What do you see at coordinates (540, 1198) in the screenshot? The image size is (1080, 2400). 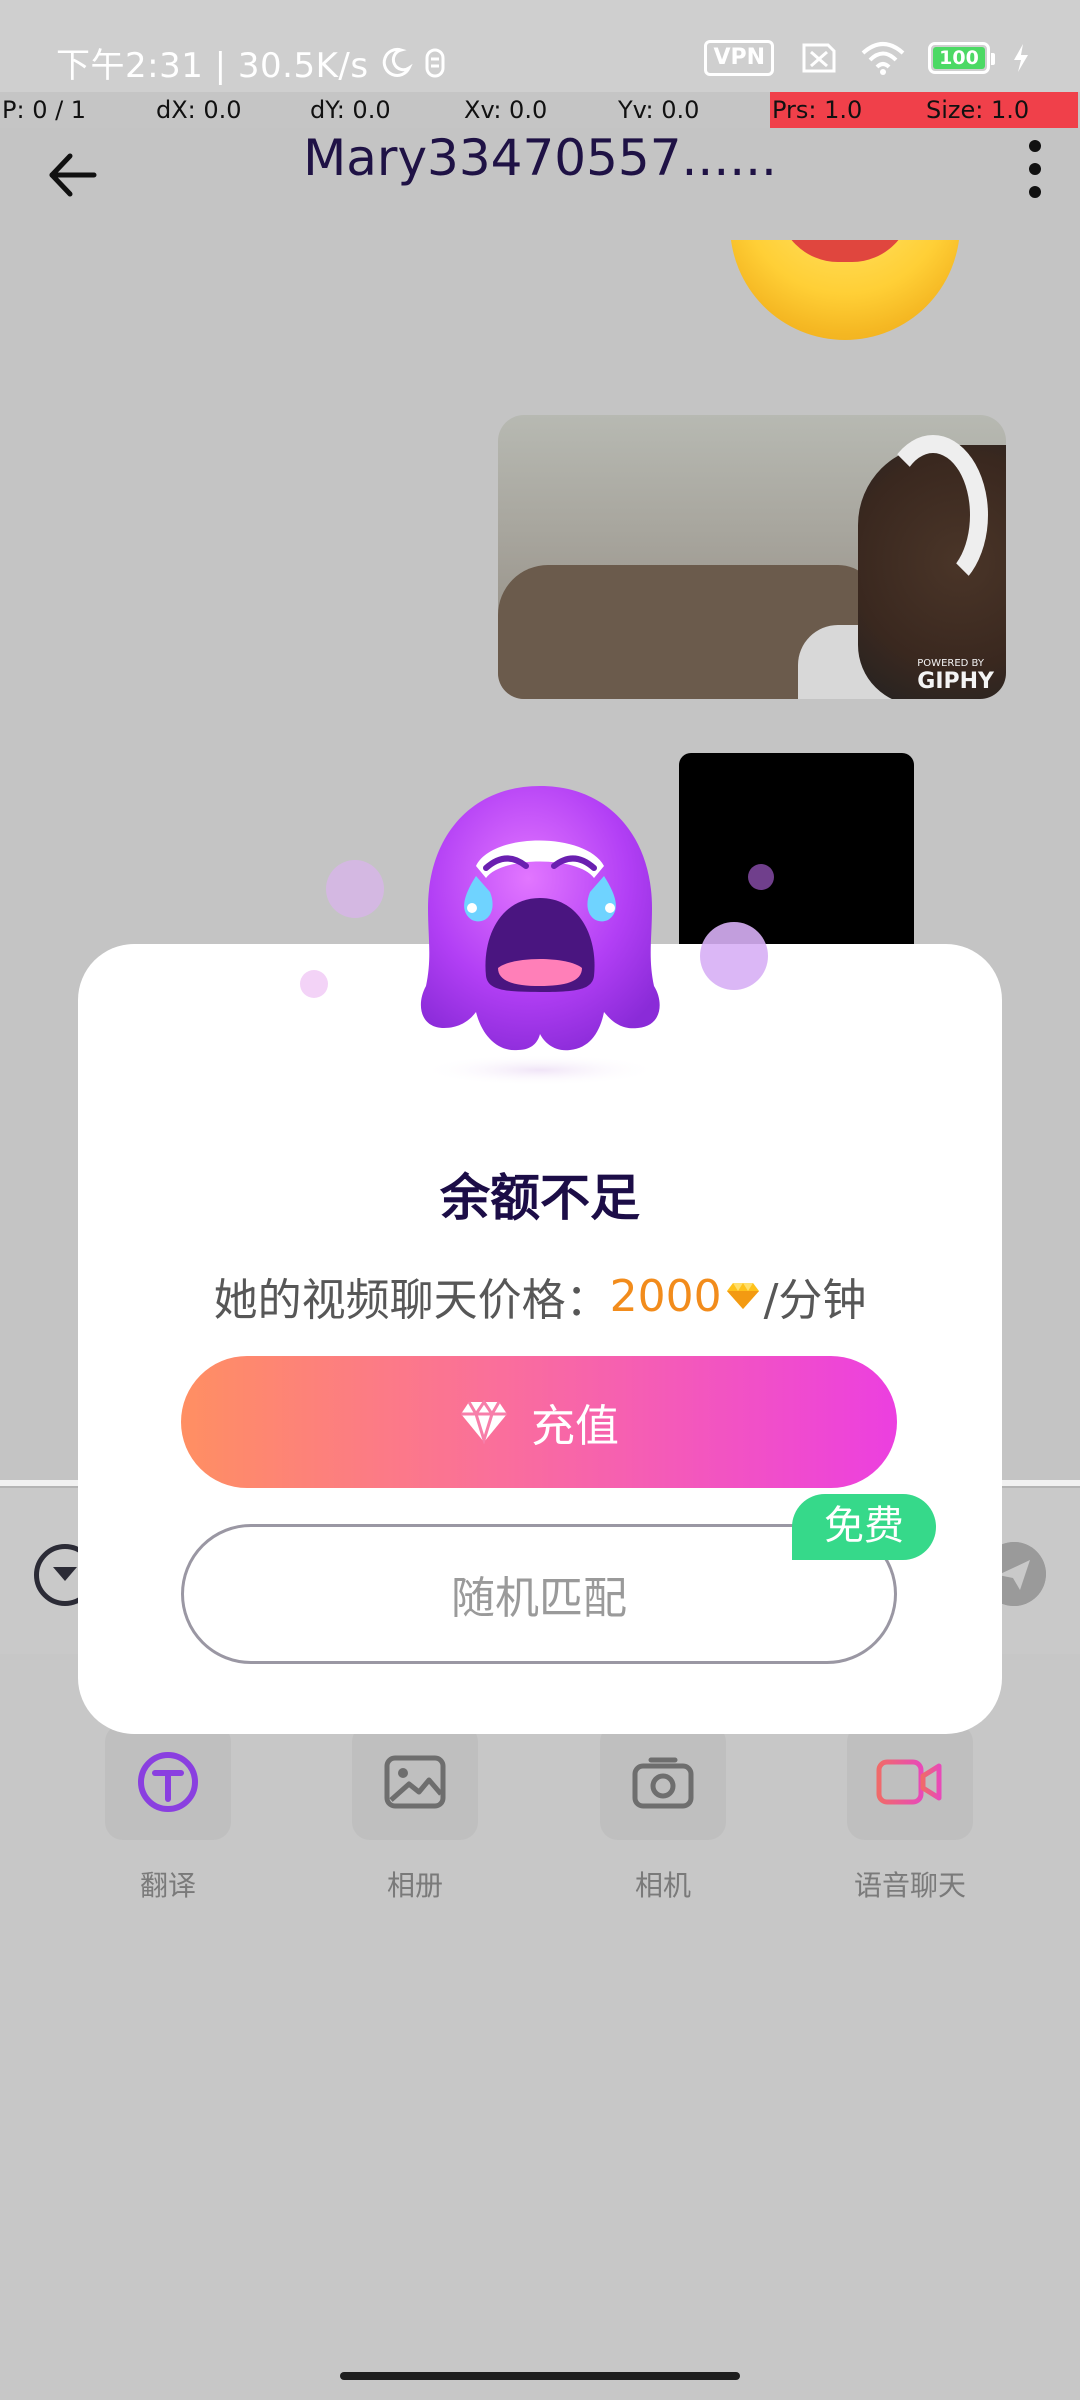 I see `dialog-title: 余额不足` at bounding box center [540, 1198].